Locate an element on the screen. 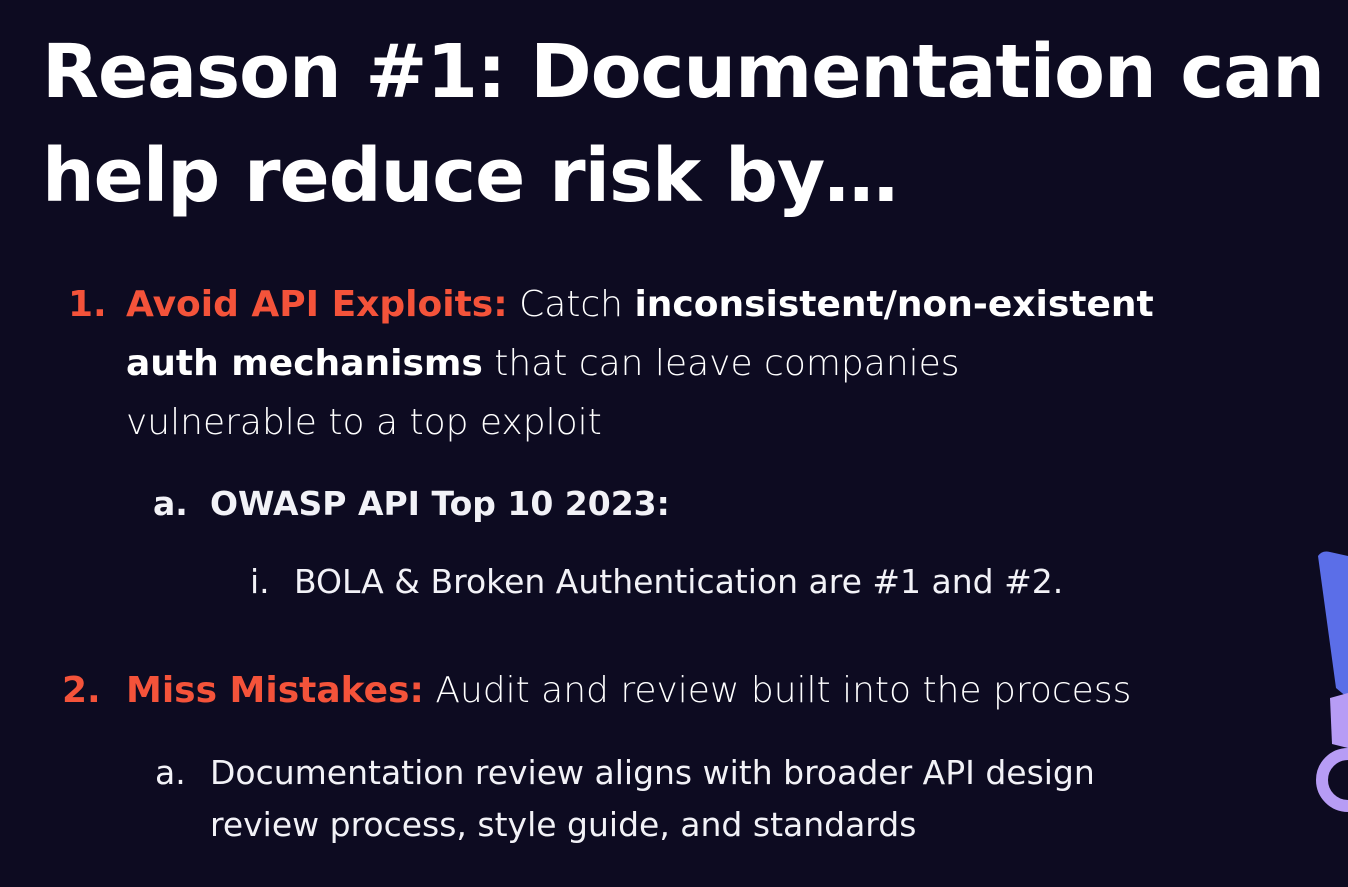  item-1-subsub-marker: i. is located at coordinates (260, 581).